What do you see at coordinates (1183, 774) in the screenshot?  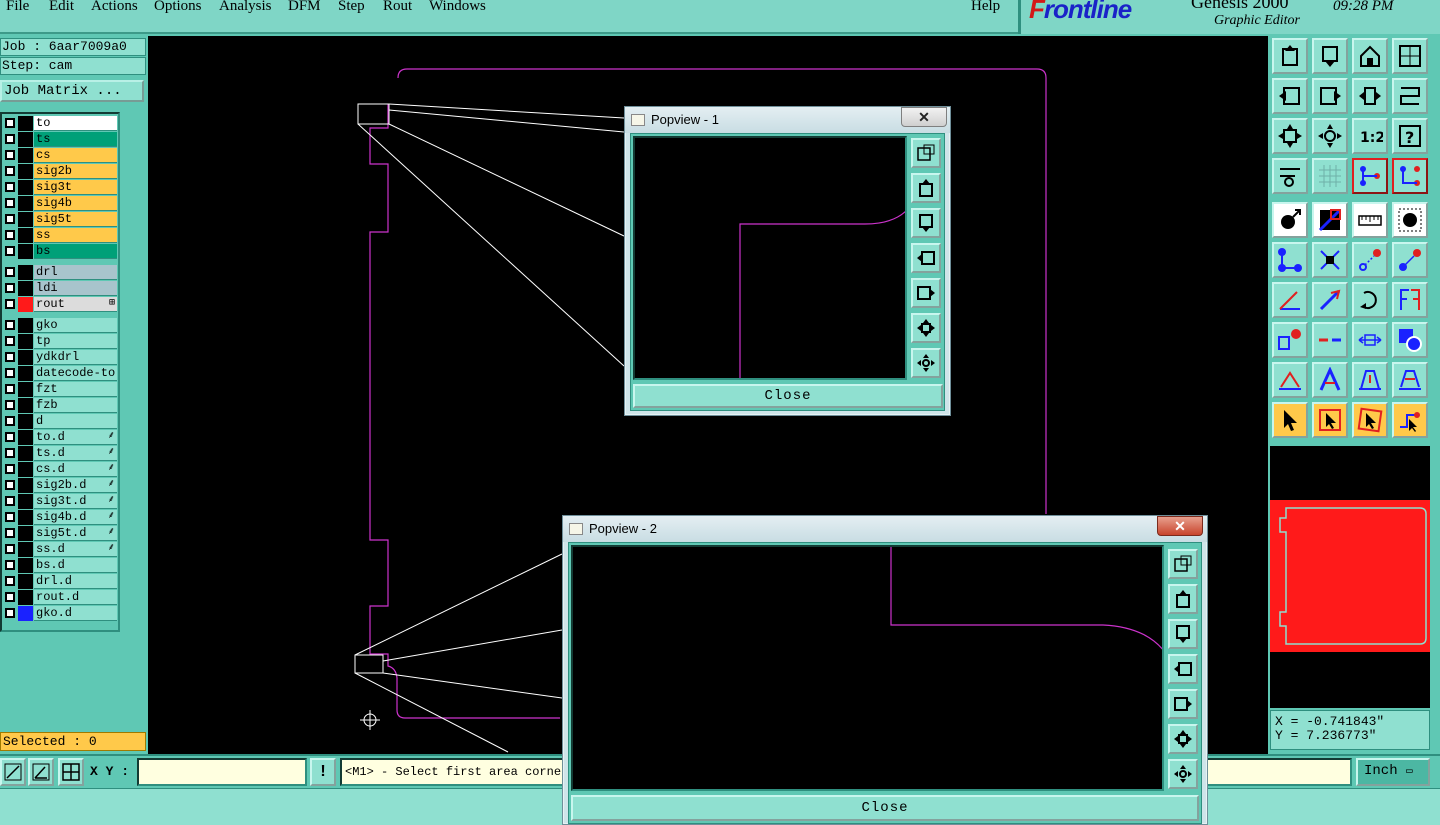 I see `pv2-center-icon` at bounding box center [1183, 774].